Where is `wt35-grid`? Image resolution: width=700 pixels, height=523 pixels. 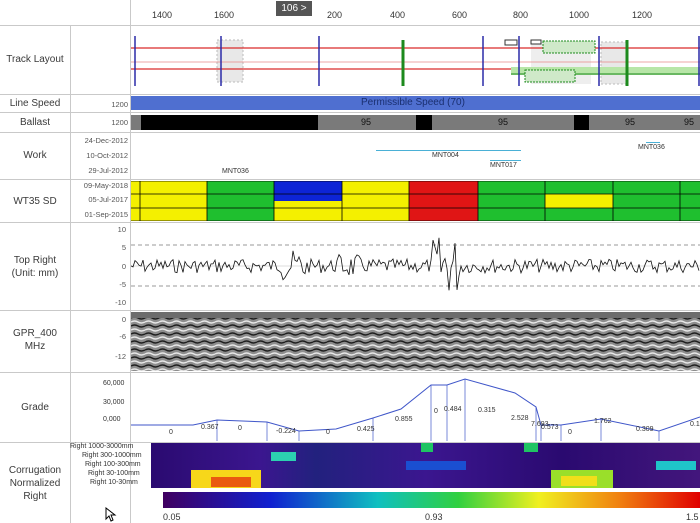 wt35-grid is located at coordinates (415, 201).